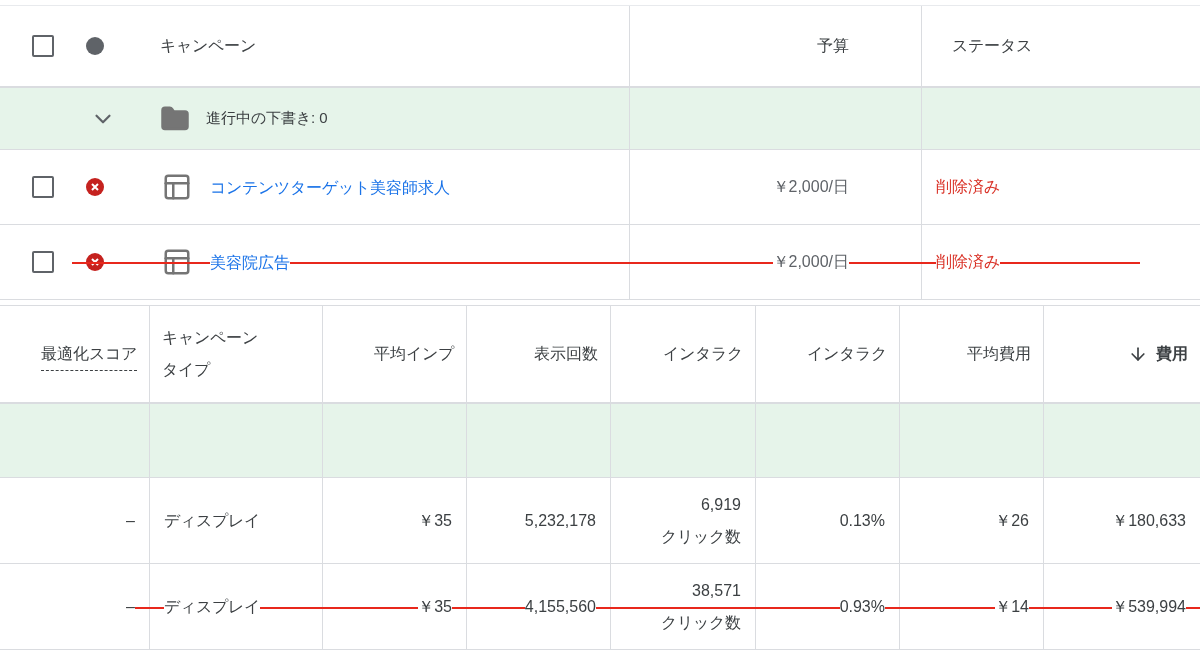 This screenshot has width=1200, height=658. I want to click on column-header: 平均費用, so click(999, 354).